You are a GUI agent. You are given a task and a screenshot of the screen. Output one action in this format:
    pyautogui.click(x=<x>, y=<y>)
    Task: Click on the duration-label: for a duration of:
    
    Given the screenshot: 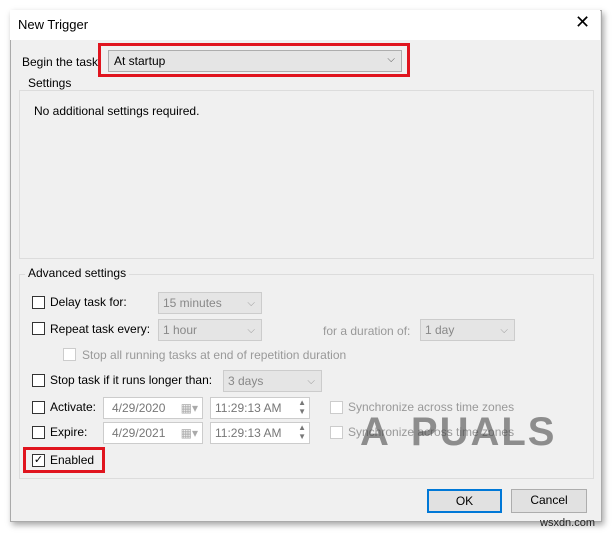 What is the action you would take?
    pyautogui.click(x=367, y=331)
    